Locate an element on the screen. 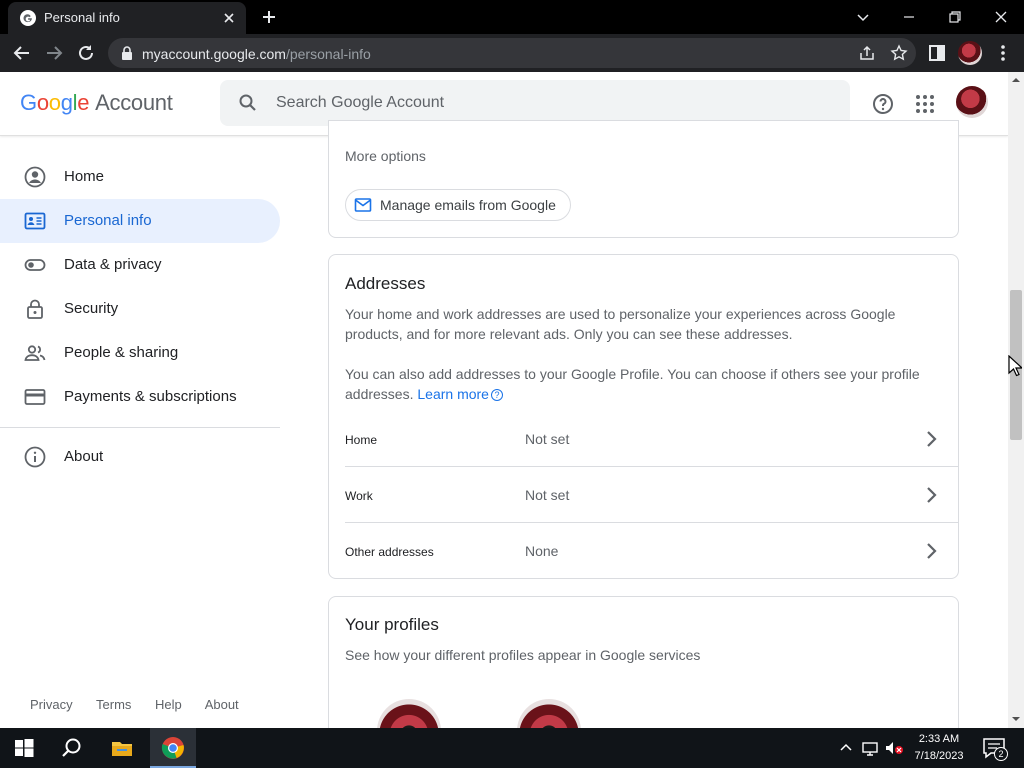 The height and width of the screenshot is (768, 1024). address-bar: myaccount.google.com/personal-info is located at coordinates (512, 53).